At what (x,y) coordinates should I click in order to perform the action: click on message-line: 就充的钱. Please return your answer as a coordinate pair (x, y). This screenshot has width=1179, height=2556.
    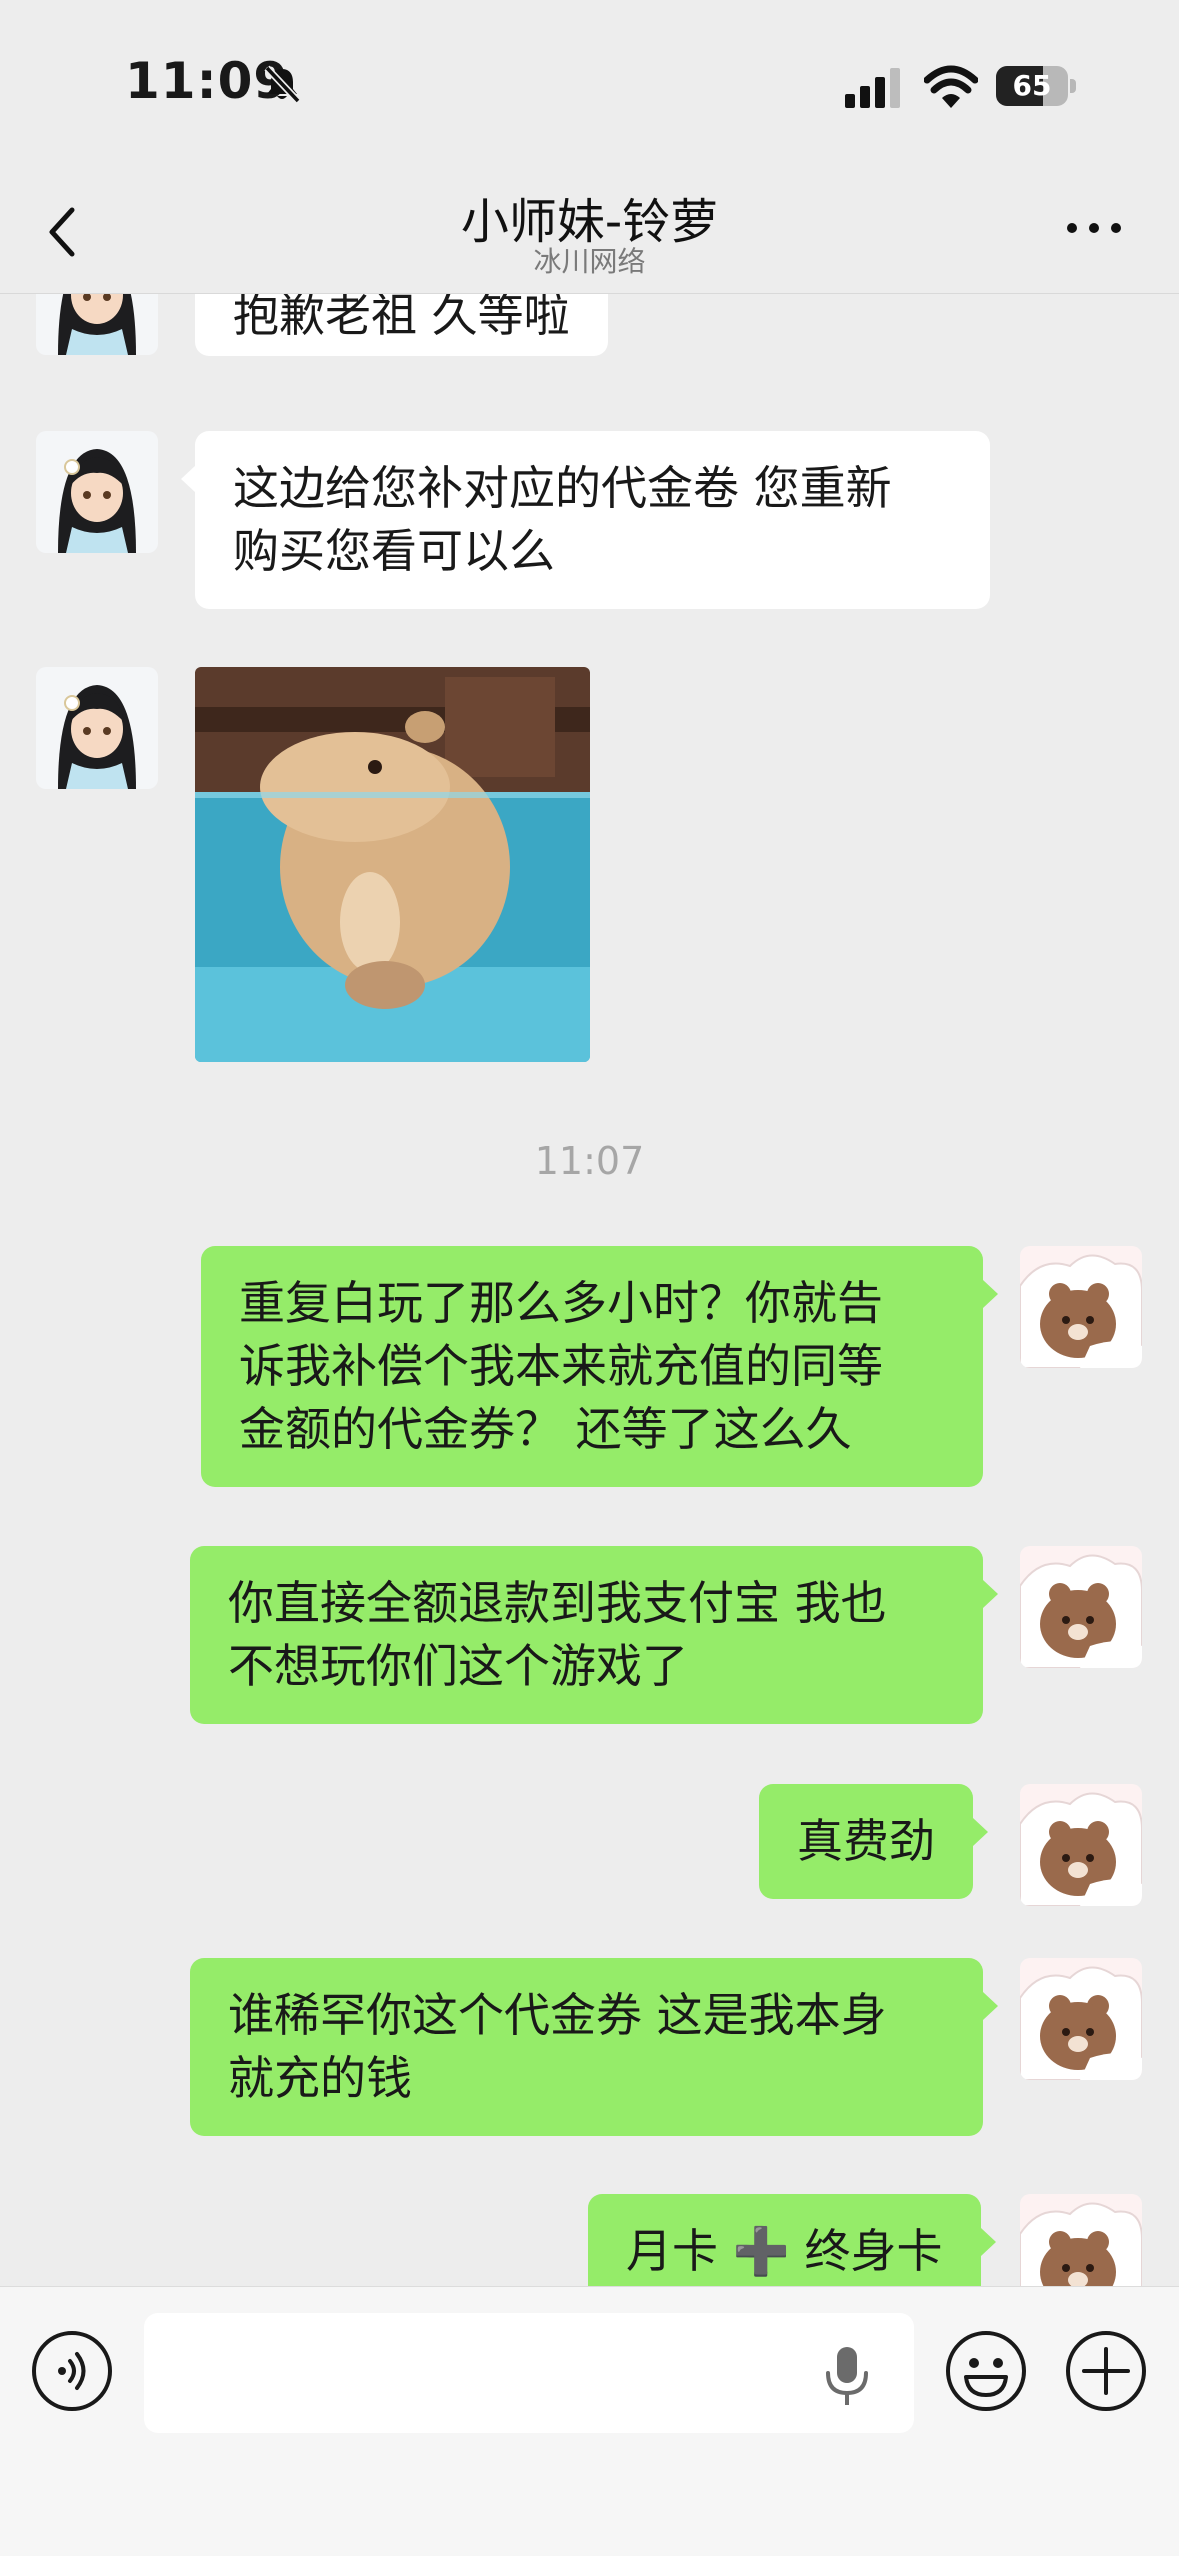
    Looking at the image, I should click on (320, 2078).